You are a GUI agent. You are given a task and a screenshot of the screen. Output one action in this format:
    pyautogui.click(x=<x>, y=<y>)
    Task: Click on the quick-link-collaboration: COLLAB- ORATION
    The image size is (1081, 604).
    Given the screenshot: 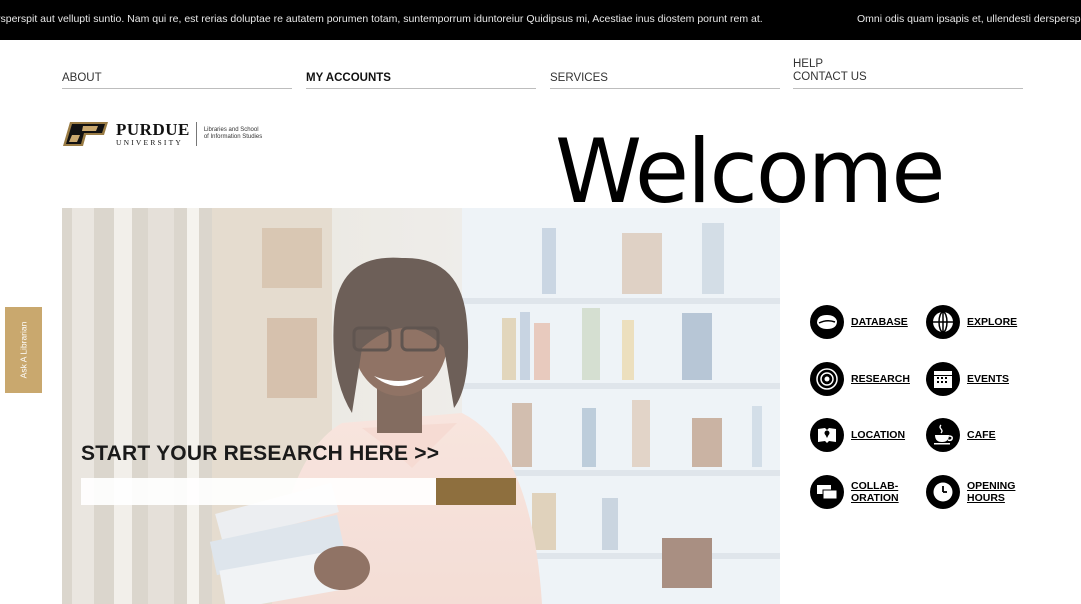 What is the action you would take?
    pyautogui.click(x=854, y=492)
    